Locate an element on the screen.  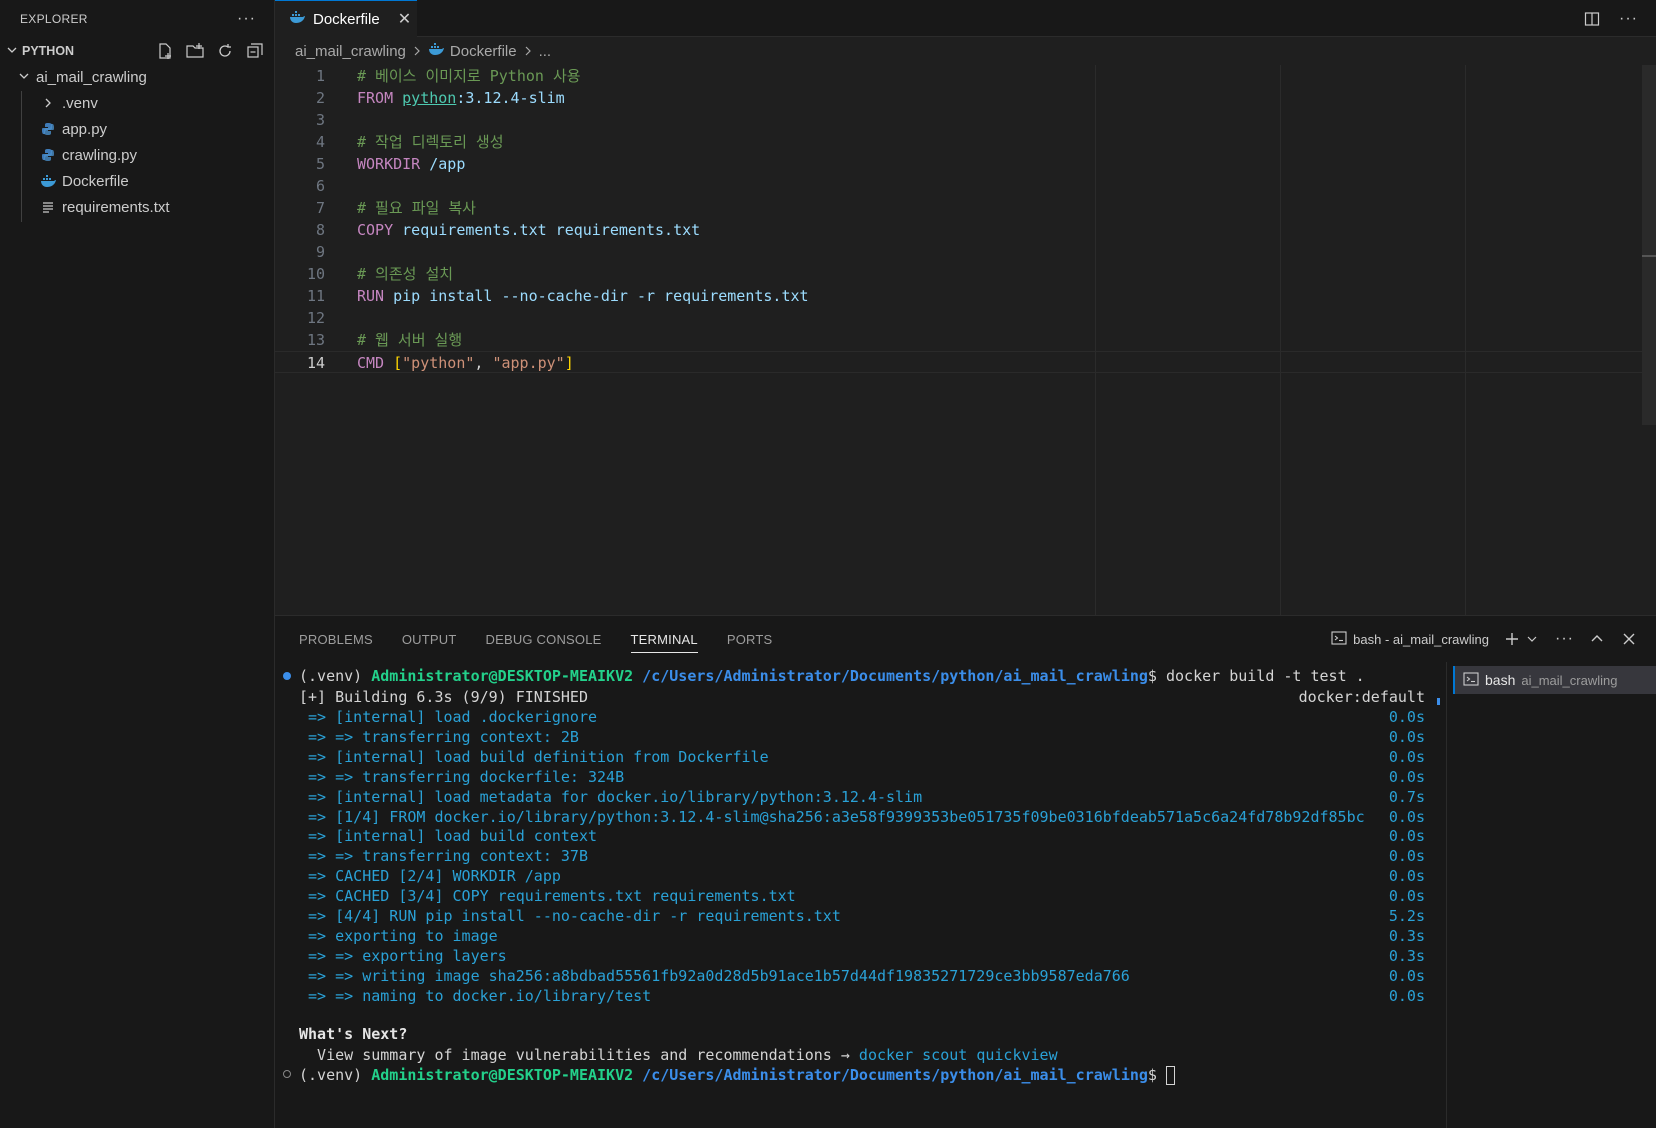
chevron-right-icon is located at coordinates (48, 103).